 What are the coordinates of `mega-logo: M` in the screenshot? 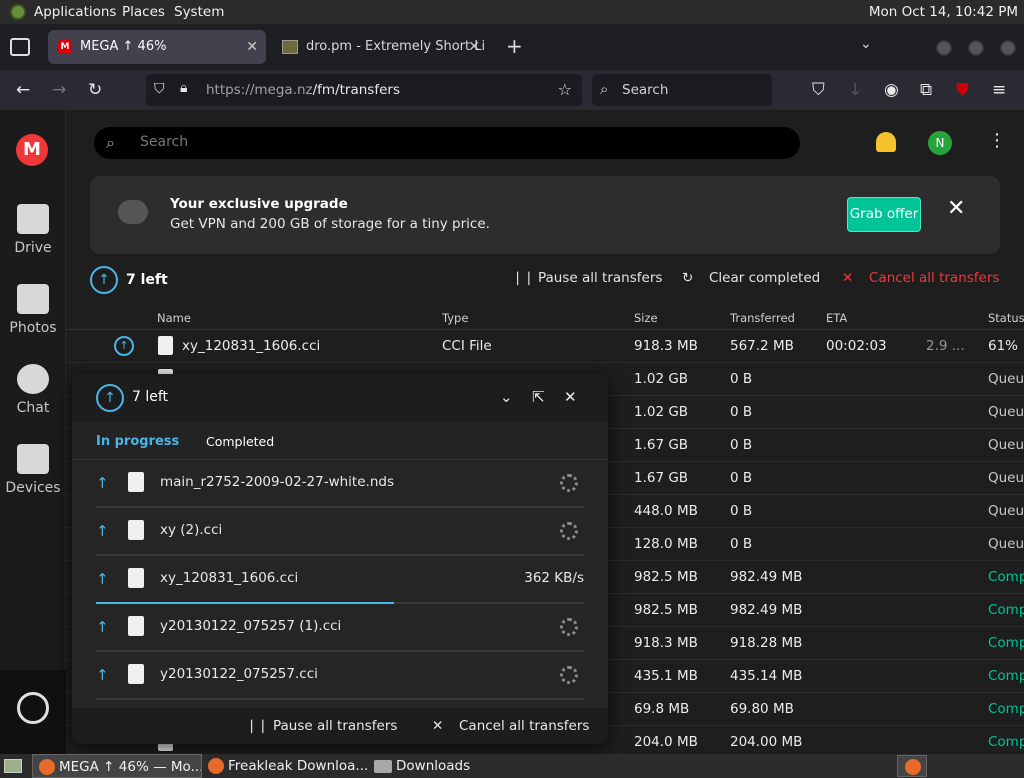 It's located at (32, 150).